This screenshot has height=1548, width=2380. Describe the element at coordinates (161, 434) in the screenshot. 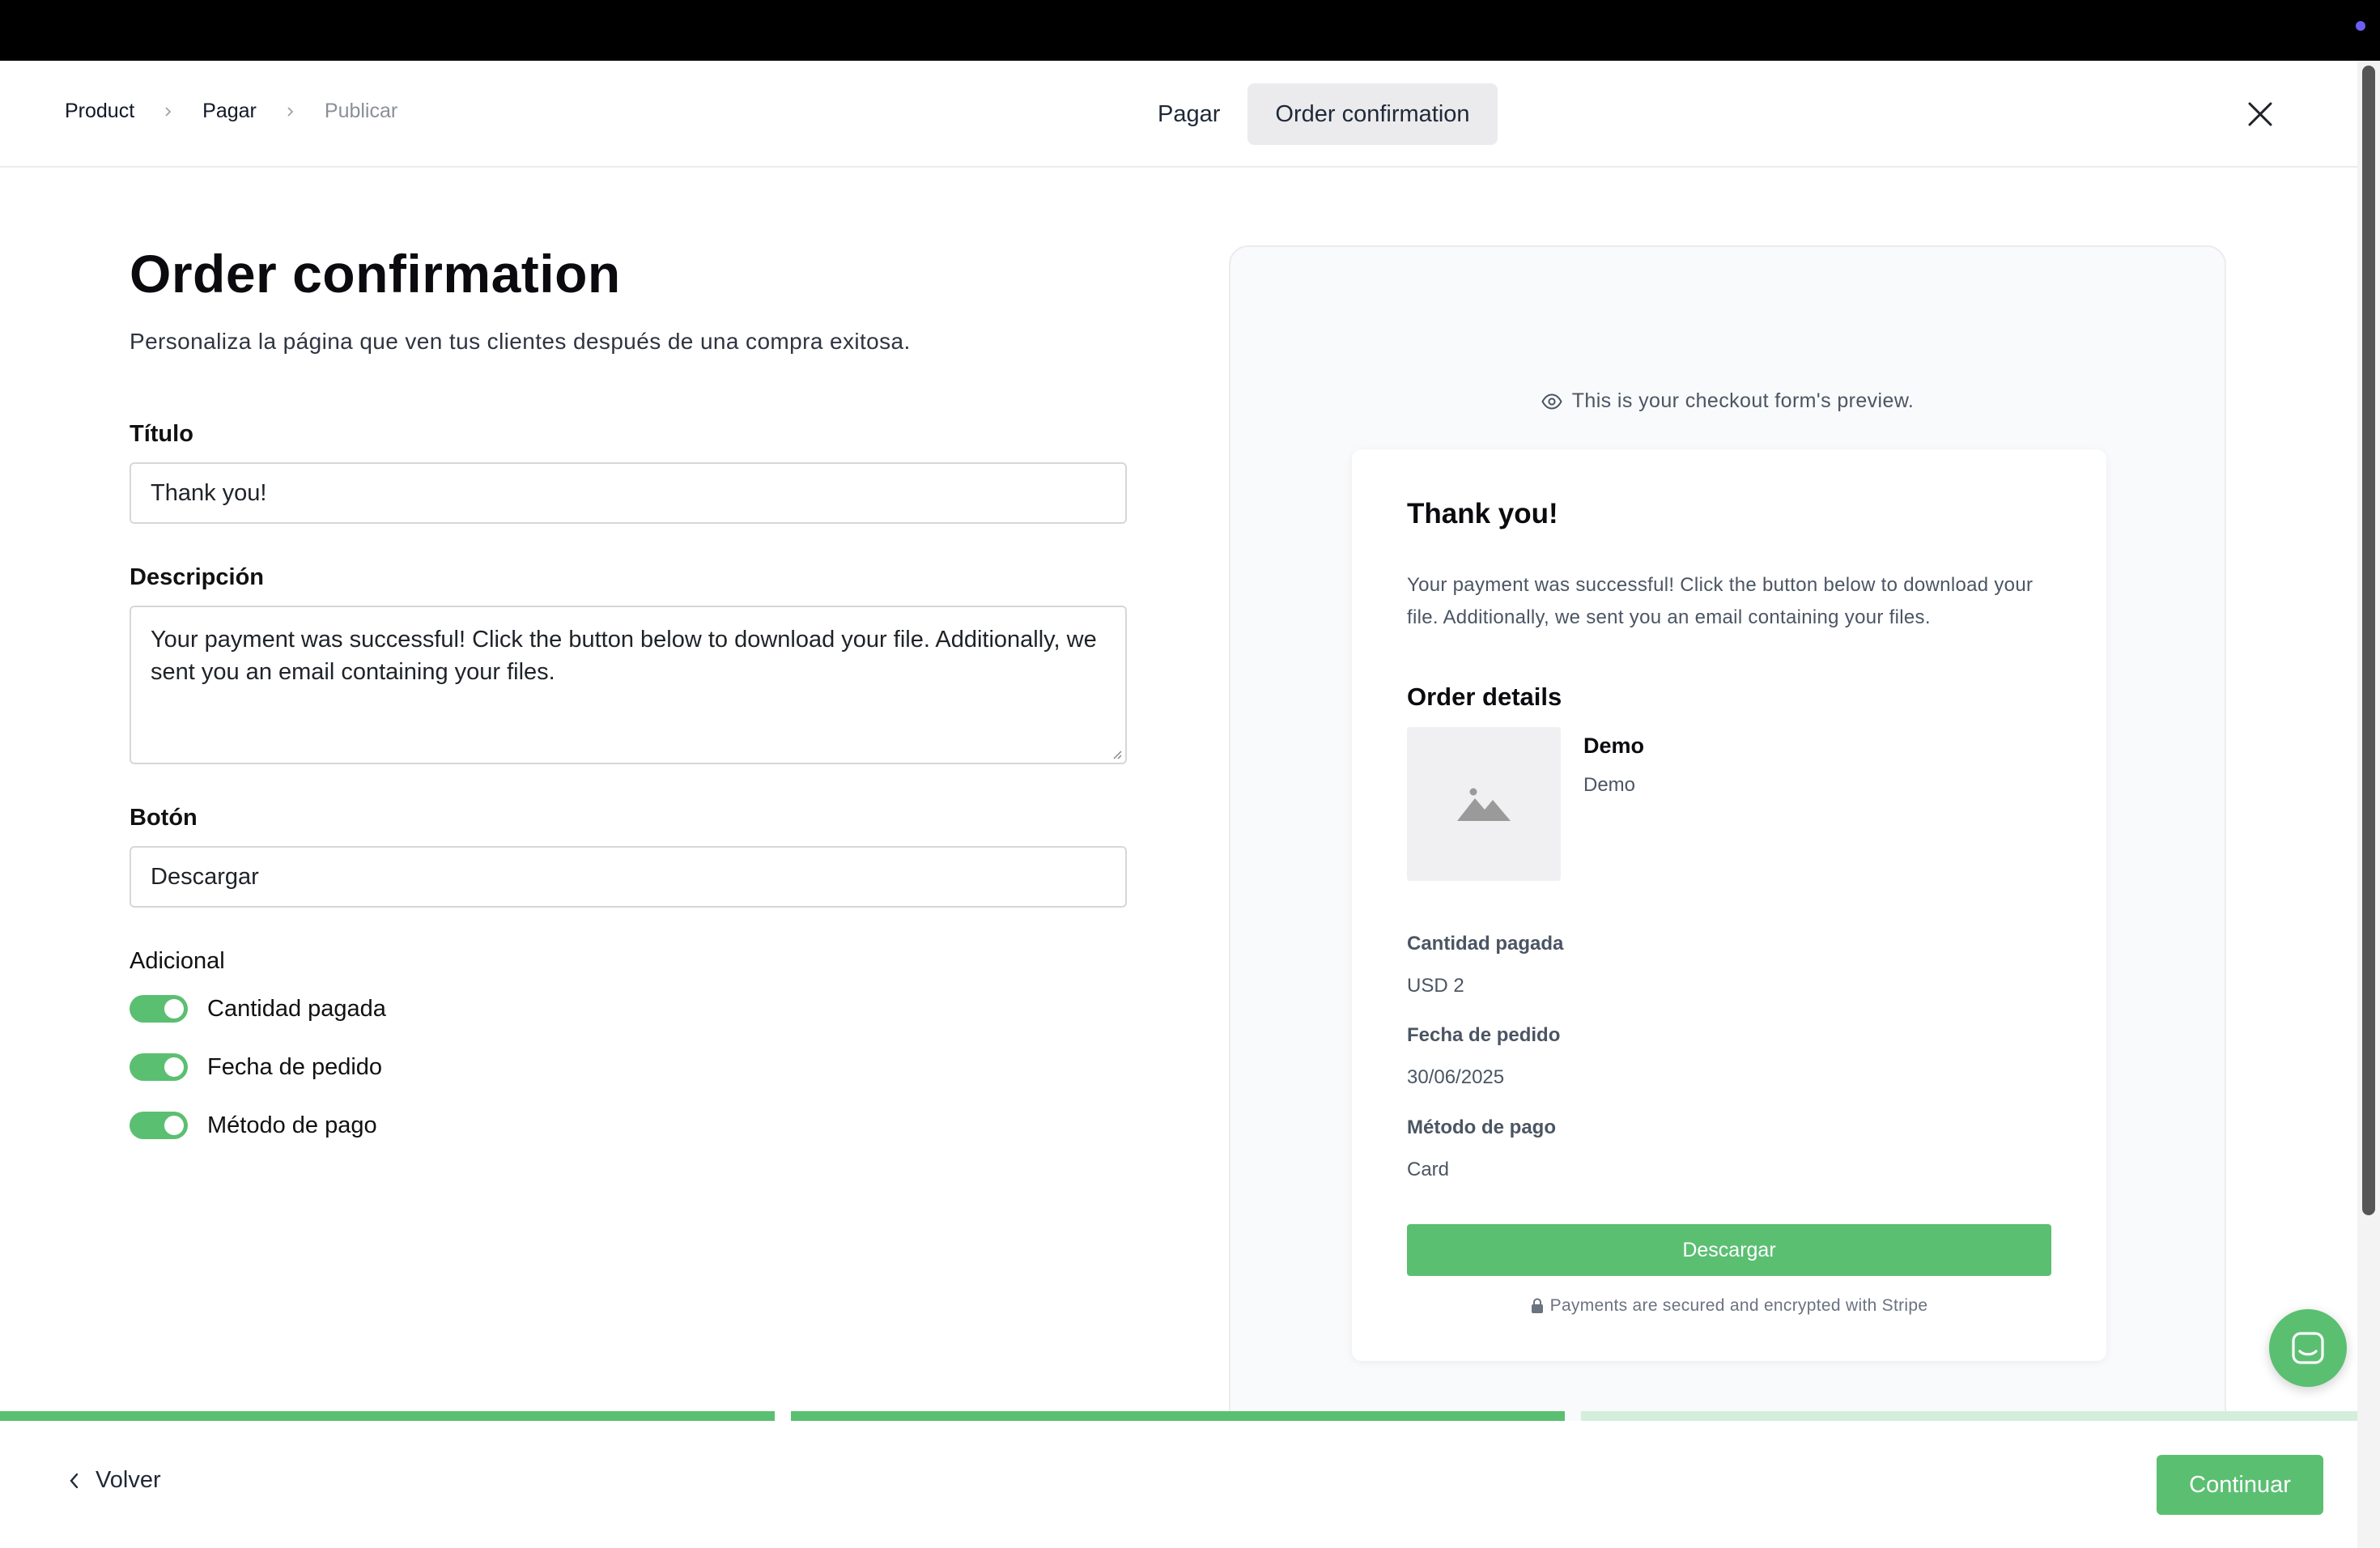

I see `title-field-label: Título` at that location.